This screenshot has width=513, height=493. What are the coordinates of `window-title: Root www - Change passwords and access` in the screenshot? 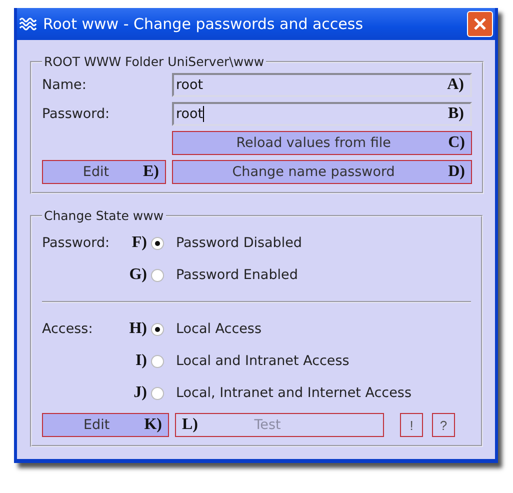 It's located at (203, 24).